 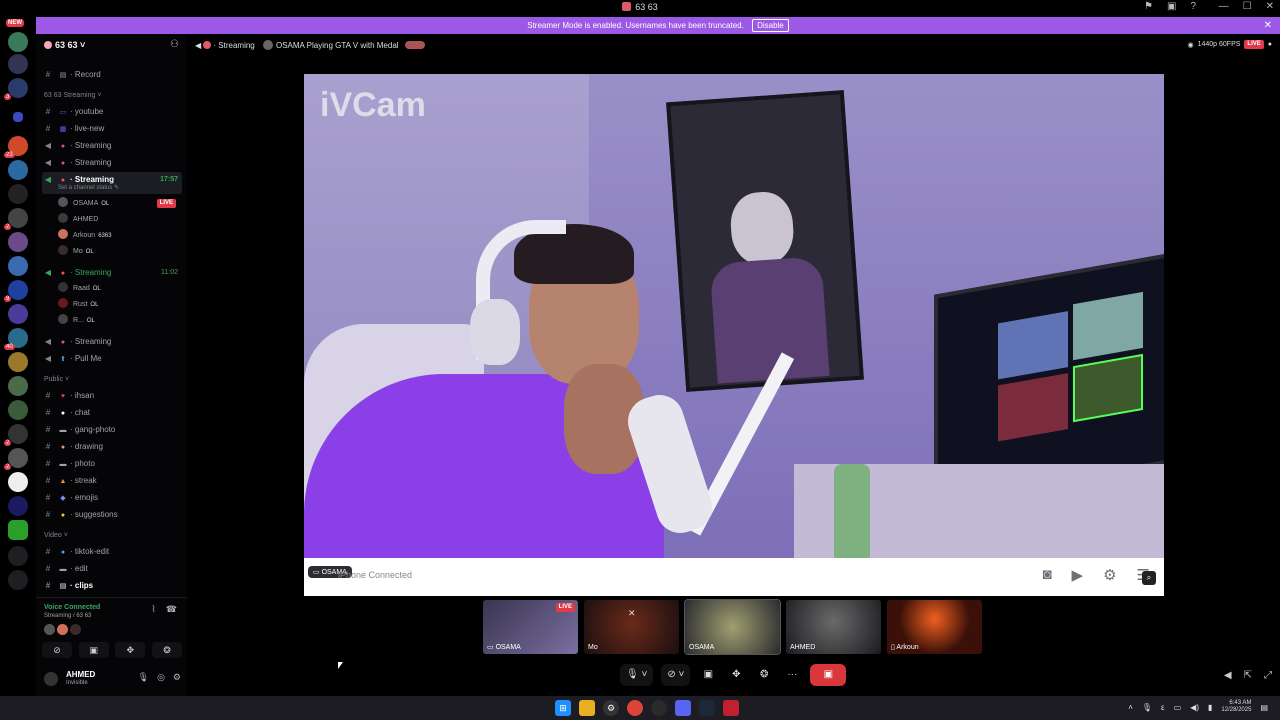 I want to click on noise-suppression-icon: ⌇, so click(x=153, y=609).